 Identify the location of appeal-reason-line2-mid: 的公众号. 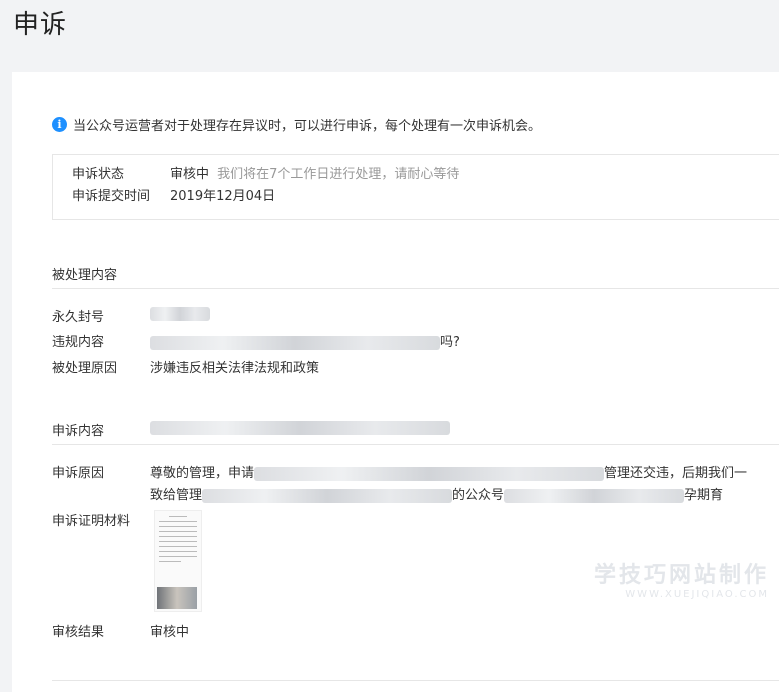
(478, 495).